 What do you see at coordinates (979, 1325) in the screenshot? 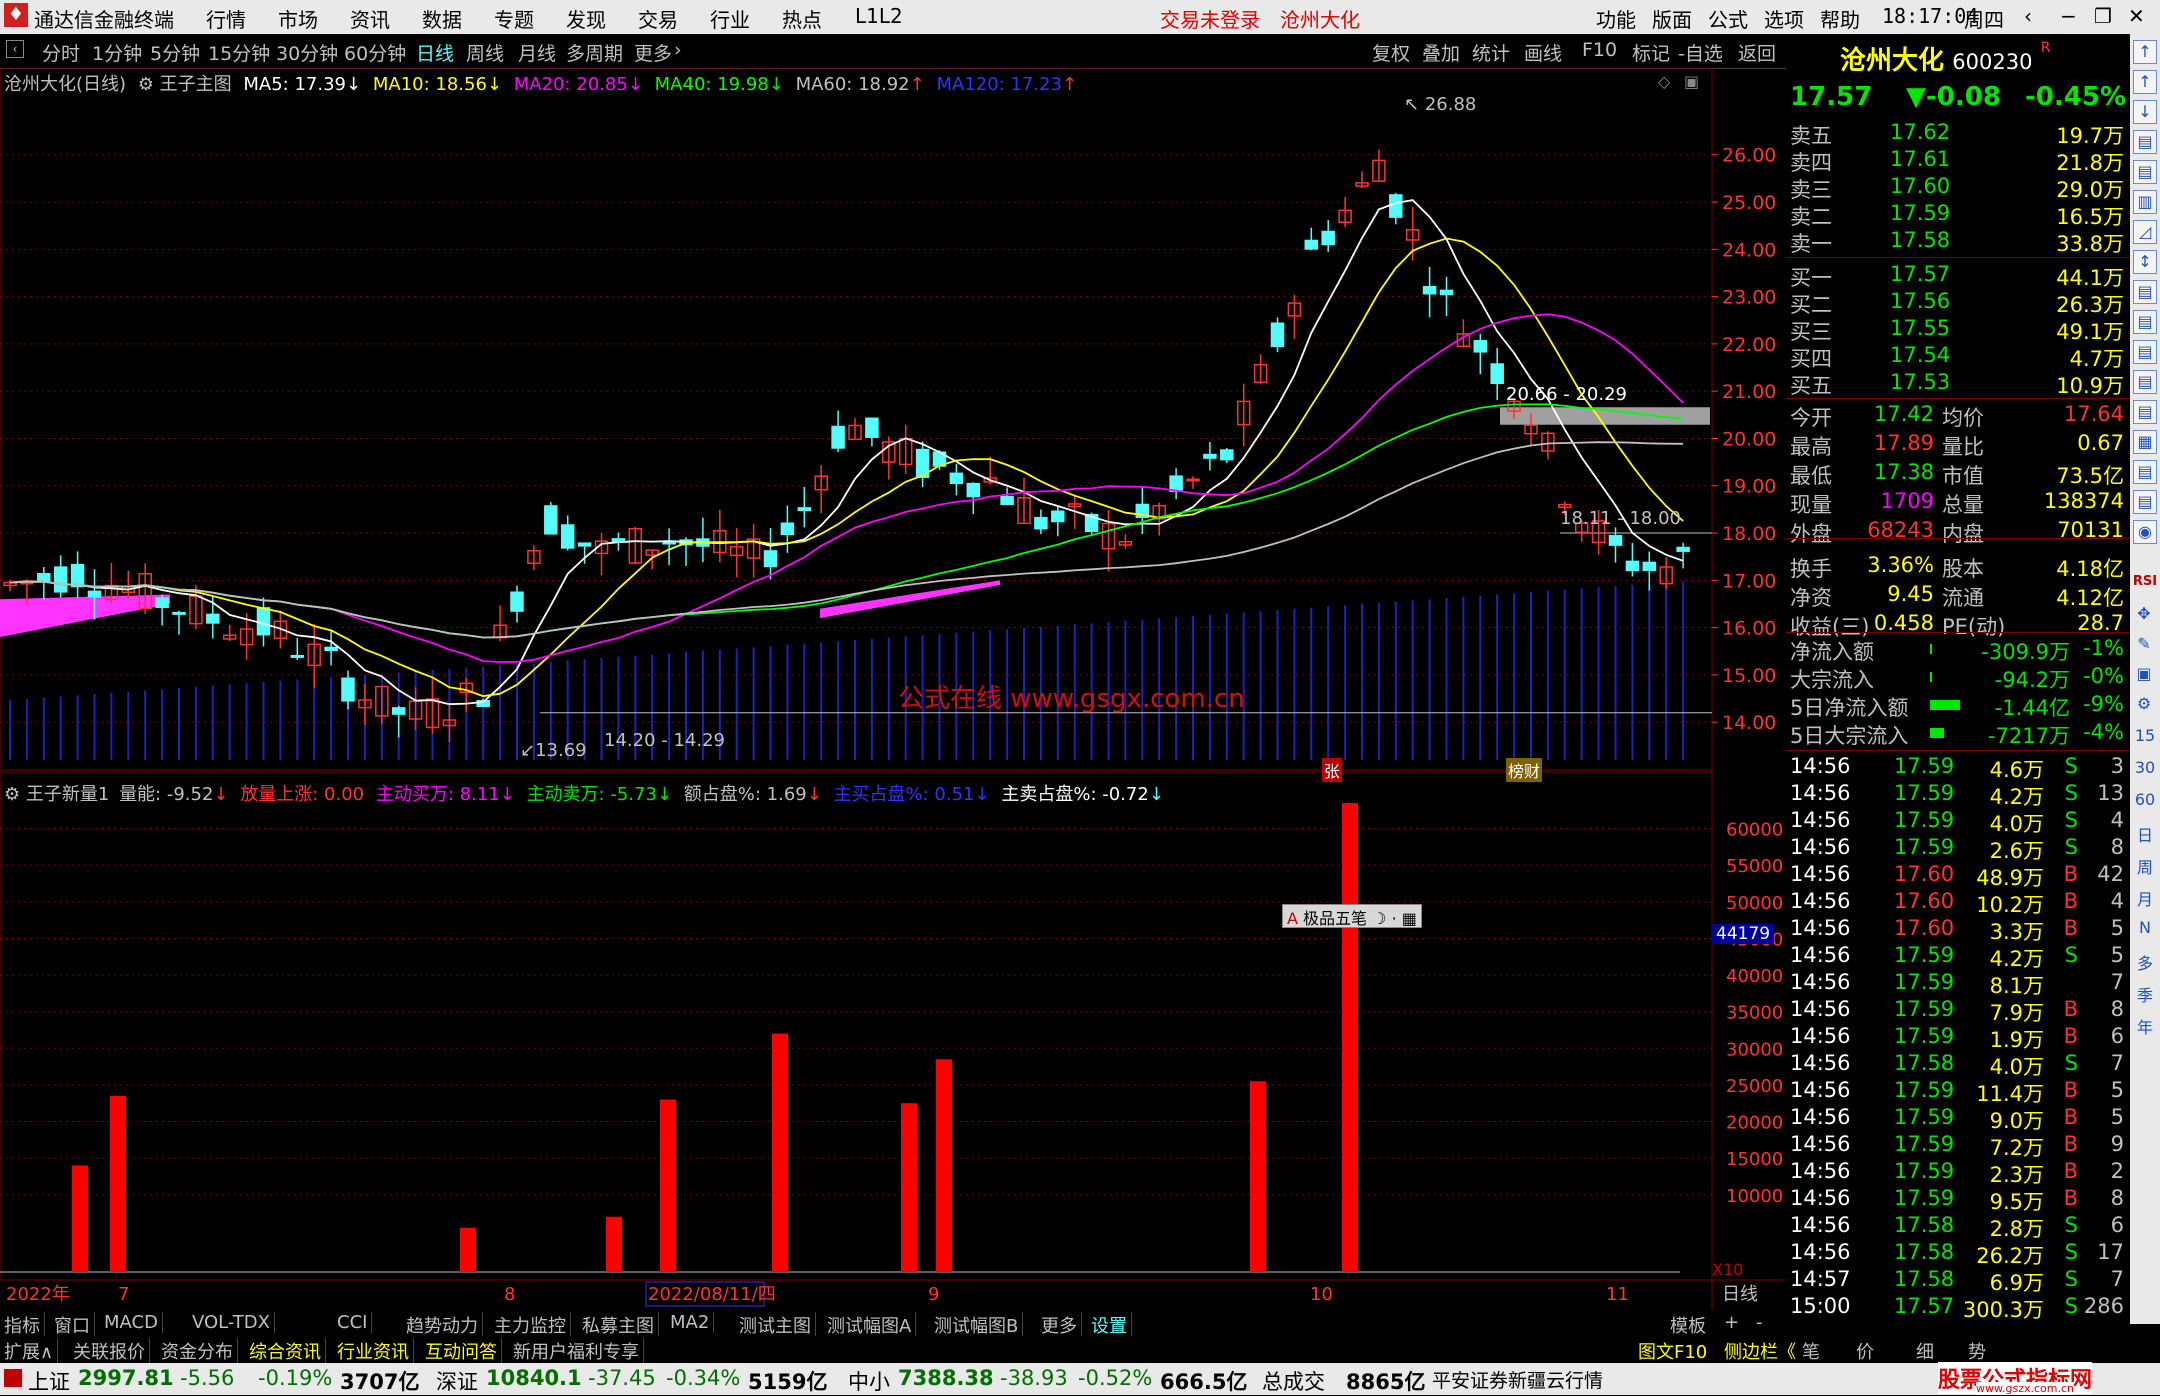
I see `indicator-tab: 测试幅图B` at bounding box center [979, 1325].